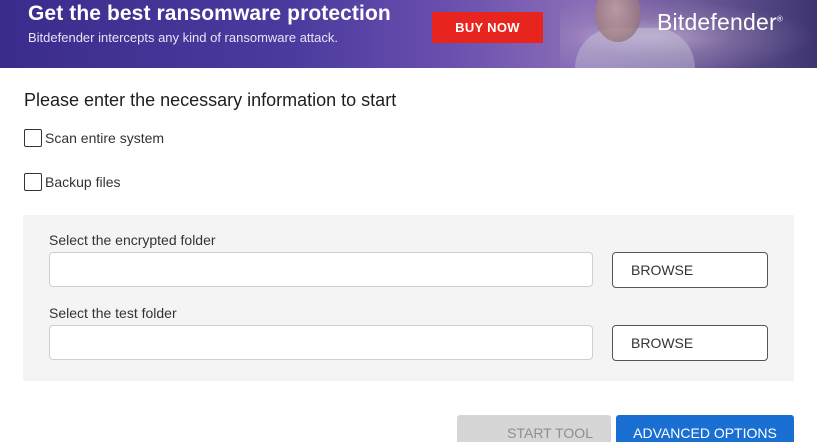  Describe the element at coordinates (705, 433) in the screenshot. I see `advanced-options-label: ADVANCED OPTIONS` at that location.